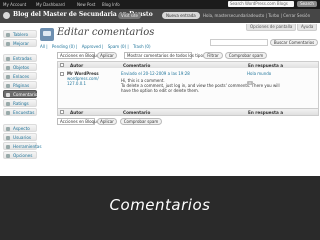 This screenshot has height=240, width=320. I want to click on response-post-link: Hola mundo, so click(259, 73).